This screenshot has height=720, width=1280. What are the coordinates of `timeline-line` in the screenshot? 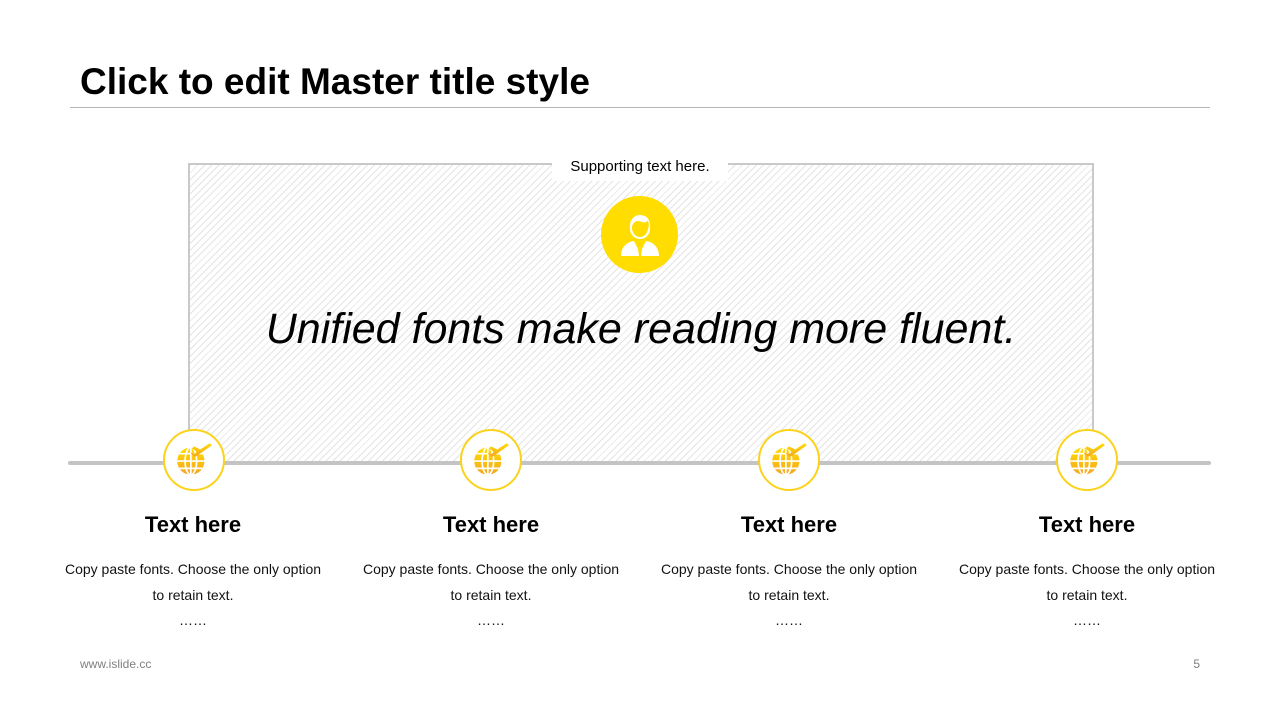 It's located at (639, 463).